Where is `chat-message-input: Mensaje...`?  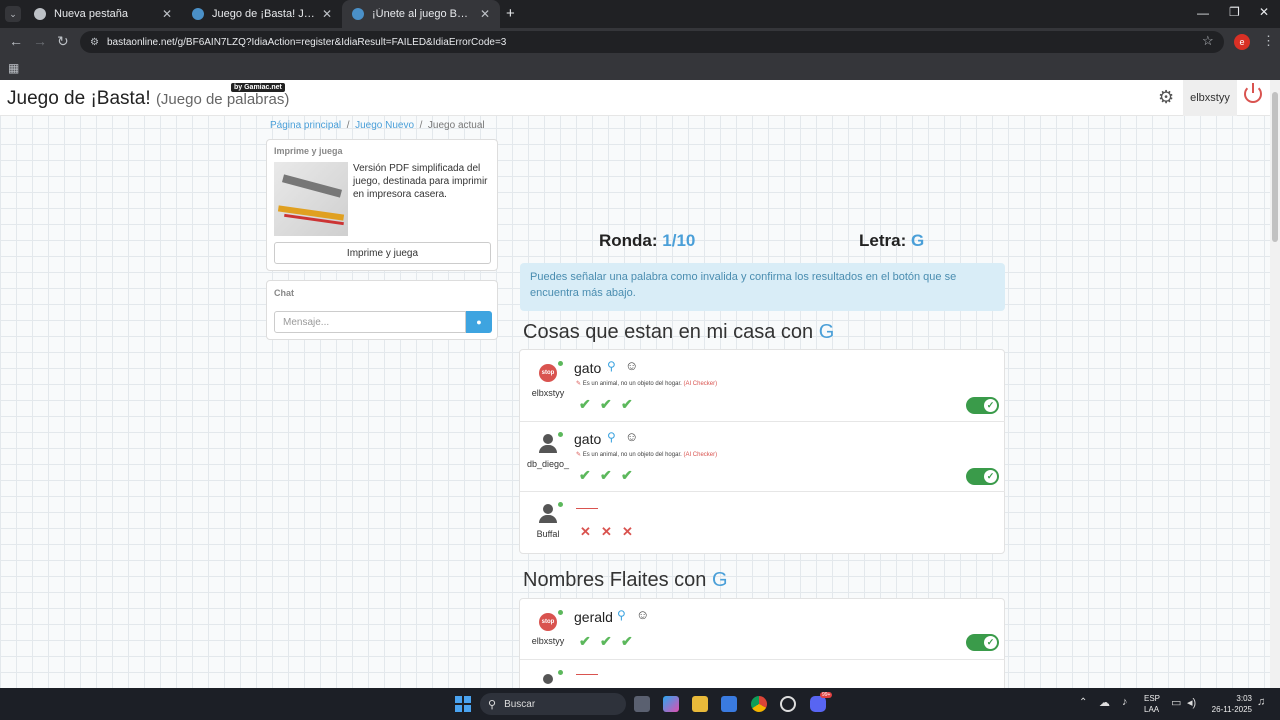 chat-message-input: Mensaje... is located at coordinates (370, 322).